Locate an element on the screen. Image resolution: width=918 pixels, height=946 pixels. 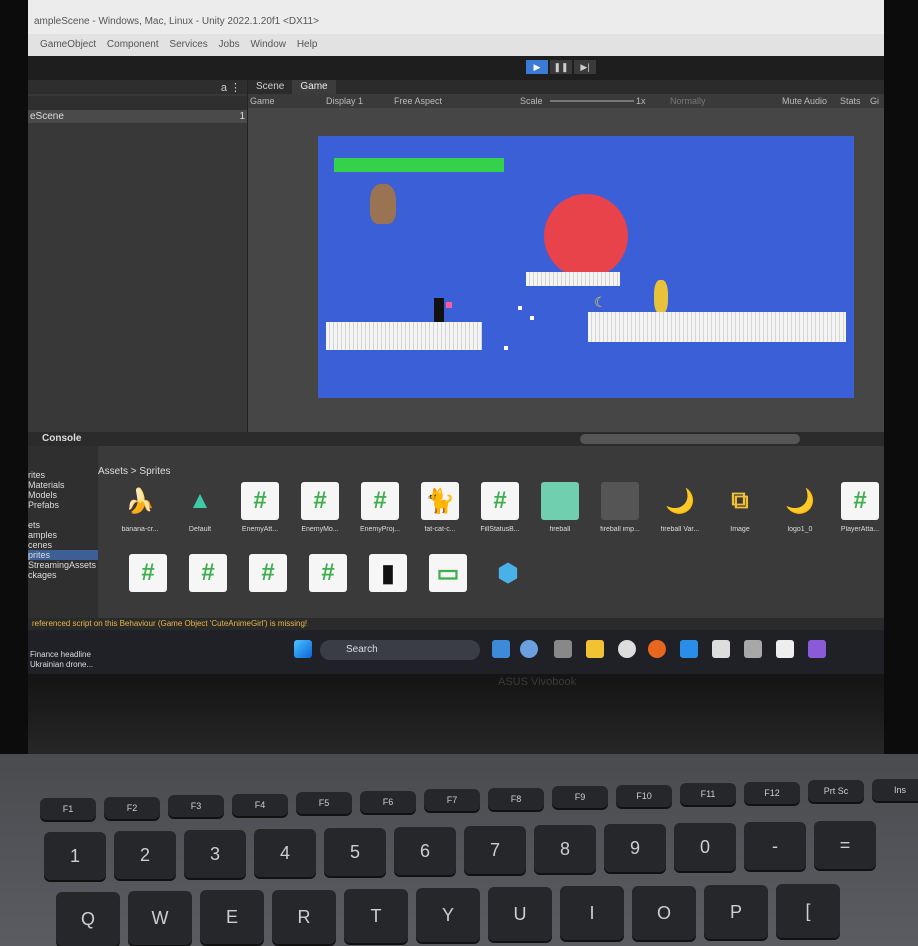
menu-window: Window is located at coordinates (268, 44).